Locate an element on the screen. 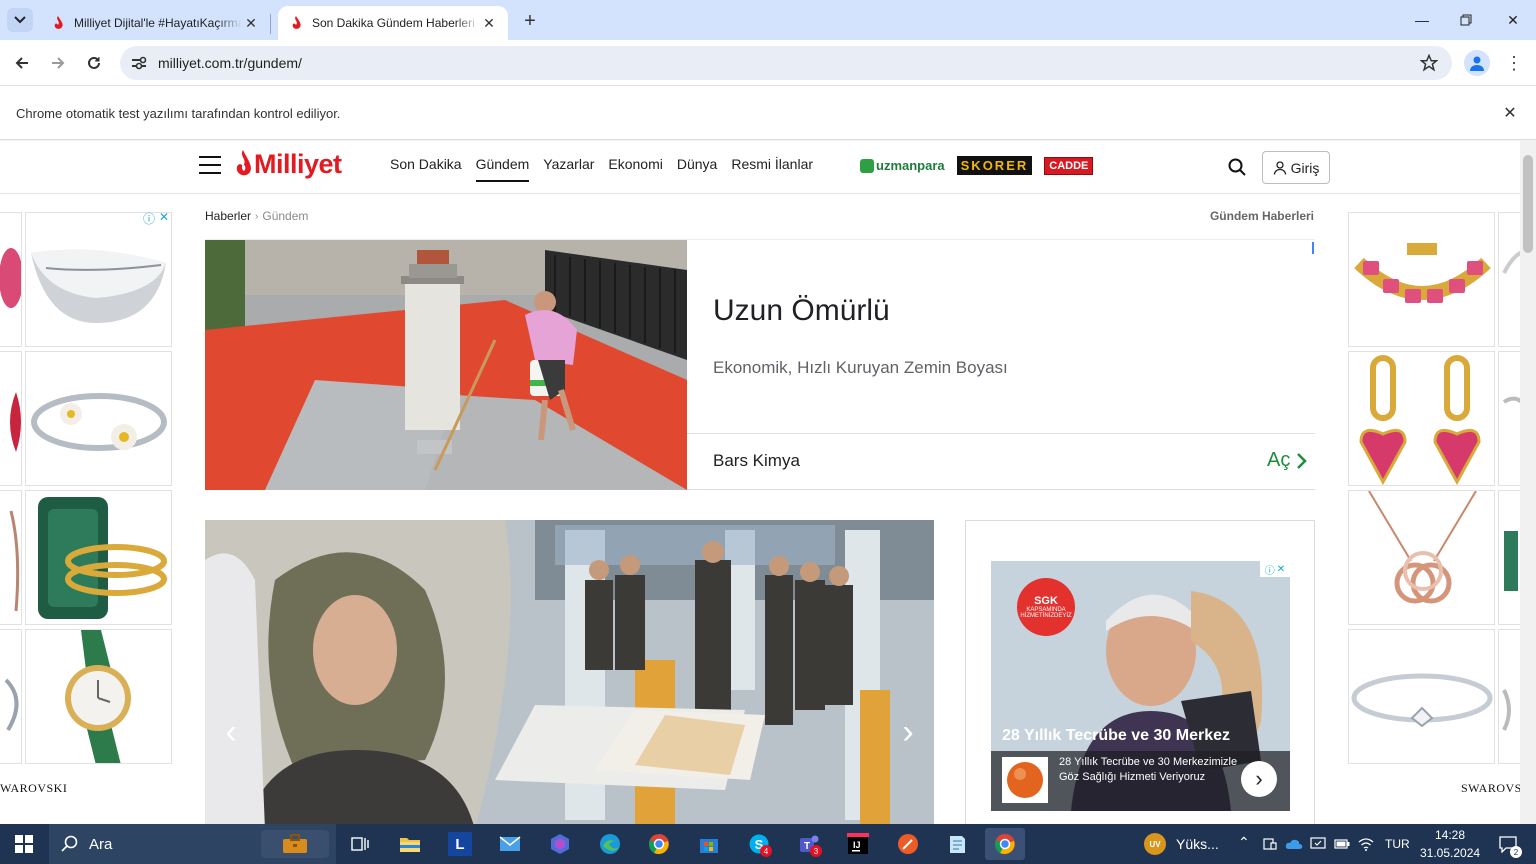 The width and height of the screenshot is (1536, 864). taskbar-search: Ara is located at coordinates (192, 844).